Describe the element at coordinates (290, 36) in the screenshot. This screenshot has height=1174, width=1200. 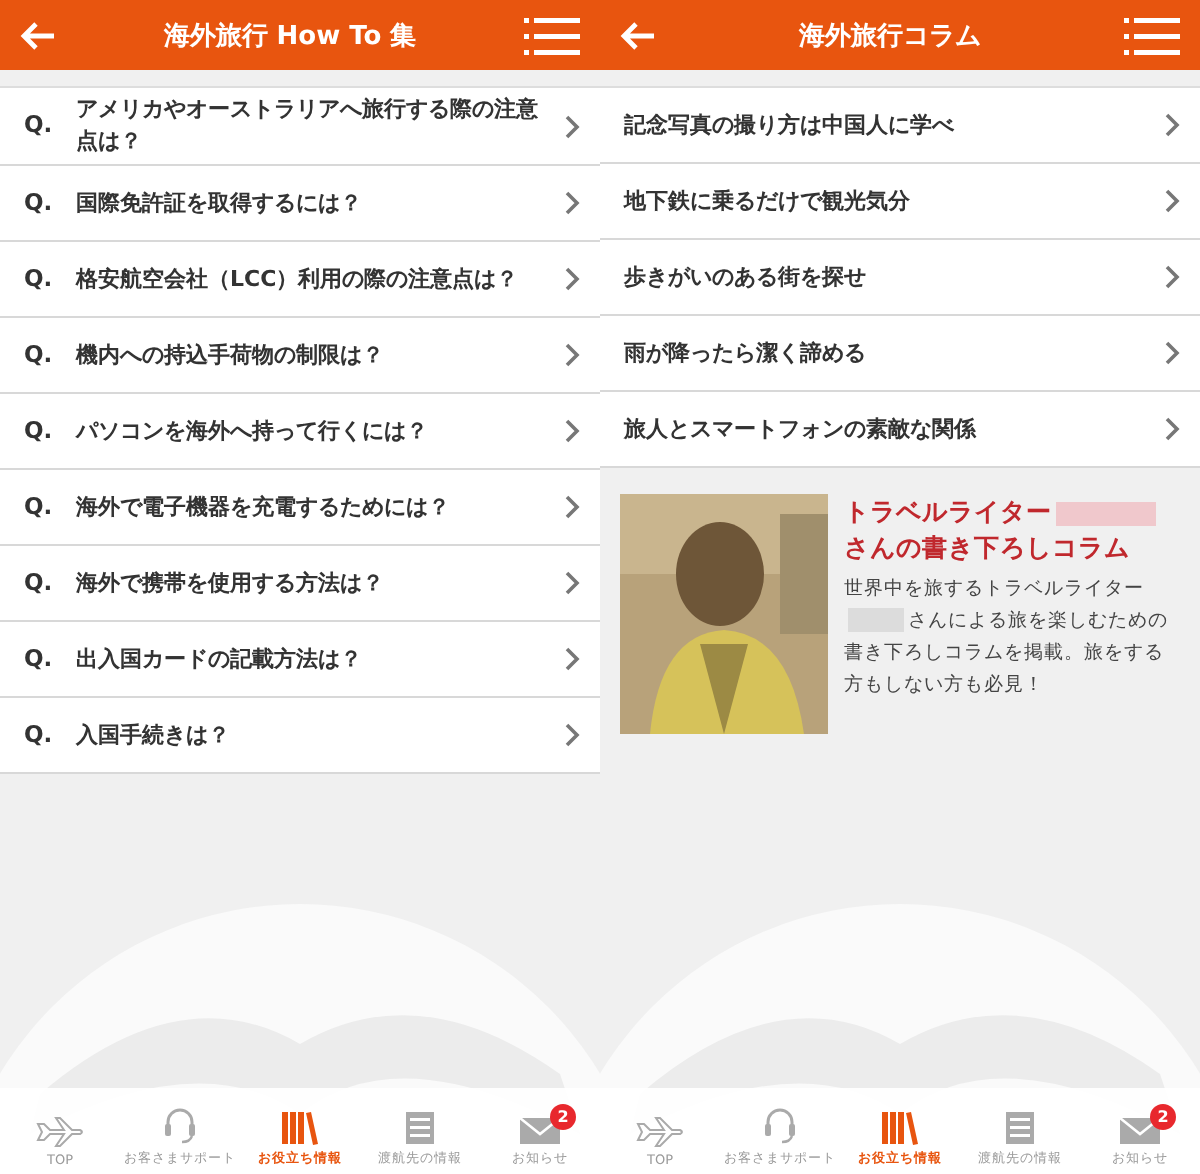
I see `screen-title: 海外旅行 How To 集` at that location.